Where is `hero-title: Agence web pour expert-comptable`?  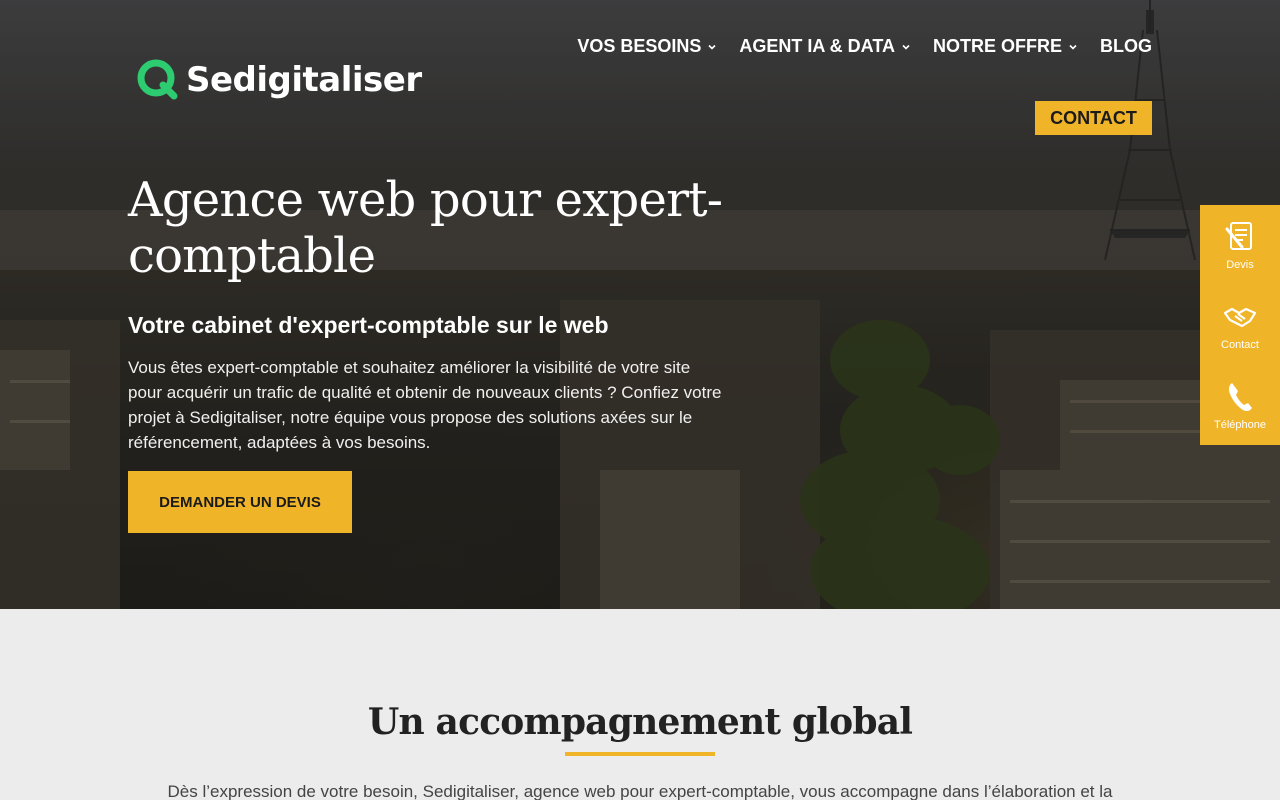
hero-title: Agence web pour expert-comptable is located at coordinates (425, 228).